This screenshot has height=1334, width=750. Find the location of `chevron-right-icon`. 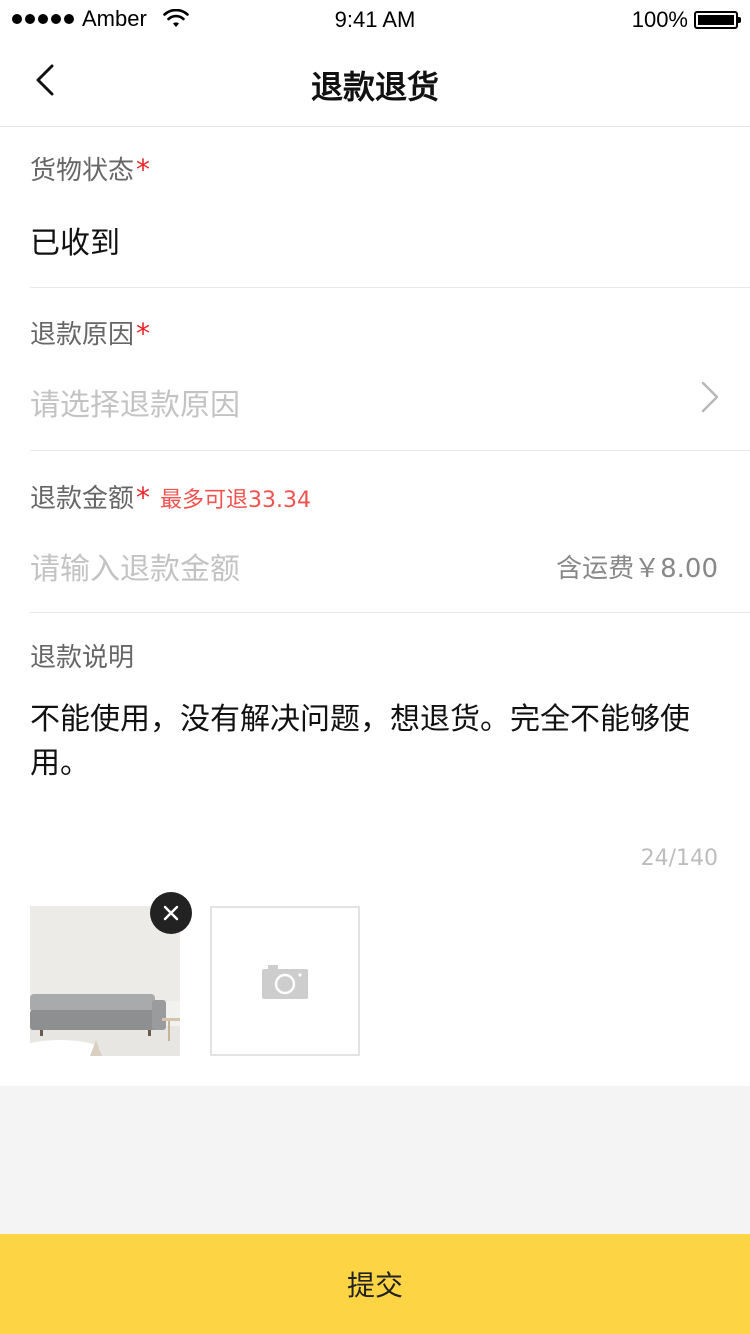

chevron-right-icon is located at coordinates (710, 397).